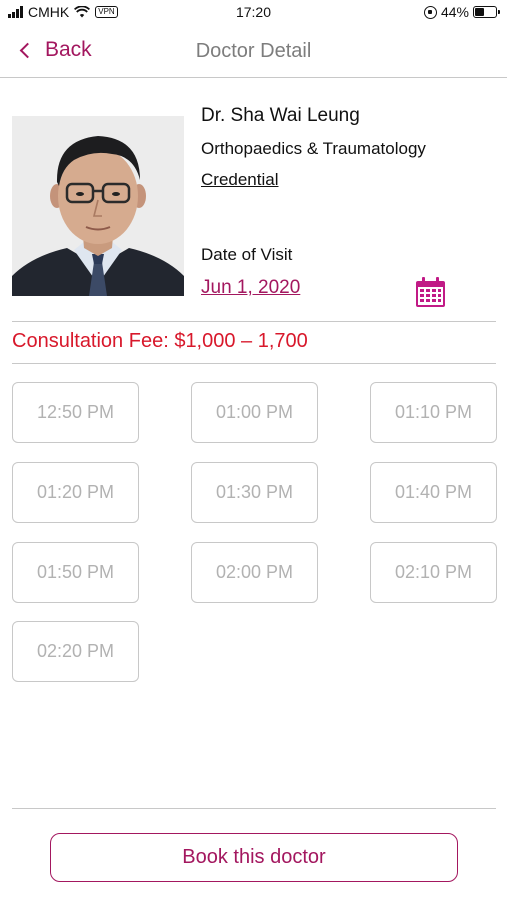  Describe the element at coordinates (433, 492) in the screenshot. I see `time-slot-button: 01:40 PM` at that location.